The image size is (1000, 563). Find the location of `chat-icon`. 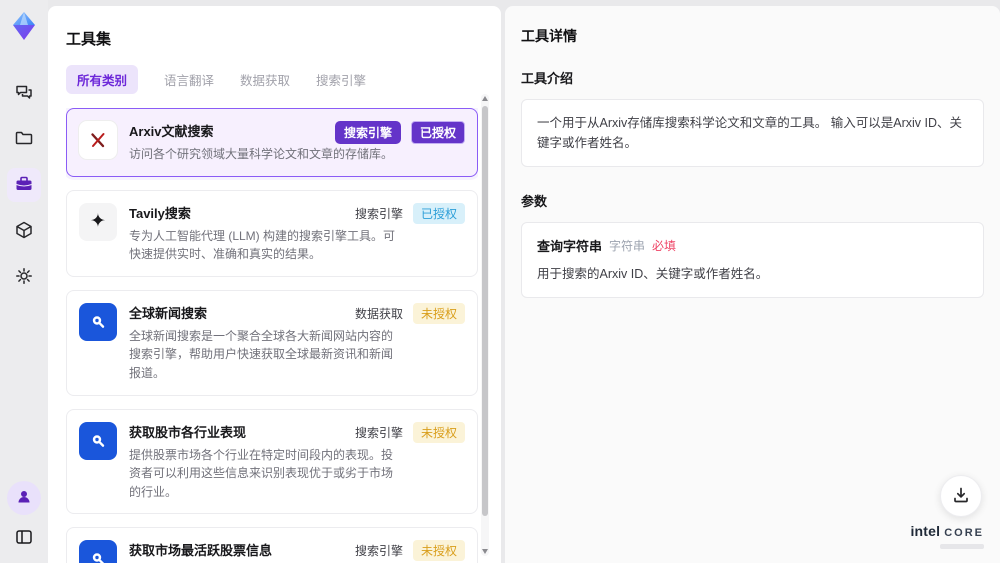

chat-icon is located at coordinates (24, 93).